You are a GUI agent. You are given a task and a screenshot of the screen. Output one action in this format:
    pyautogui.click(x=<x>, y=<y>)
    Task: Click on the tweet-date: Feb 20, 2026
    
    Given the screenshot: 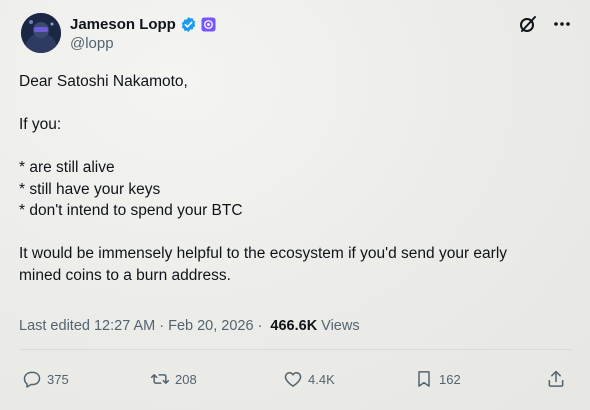 What is the action you would take?
    pyautogui.click(x=210, y=326)
    